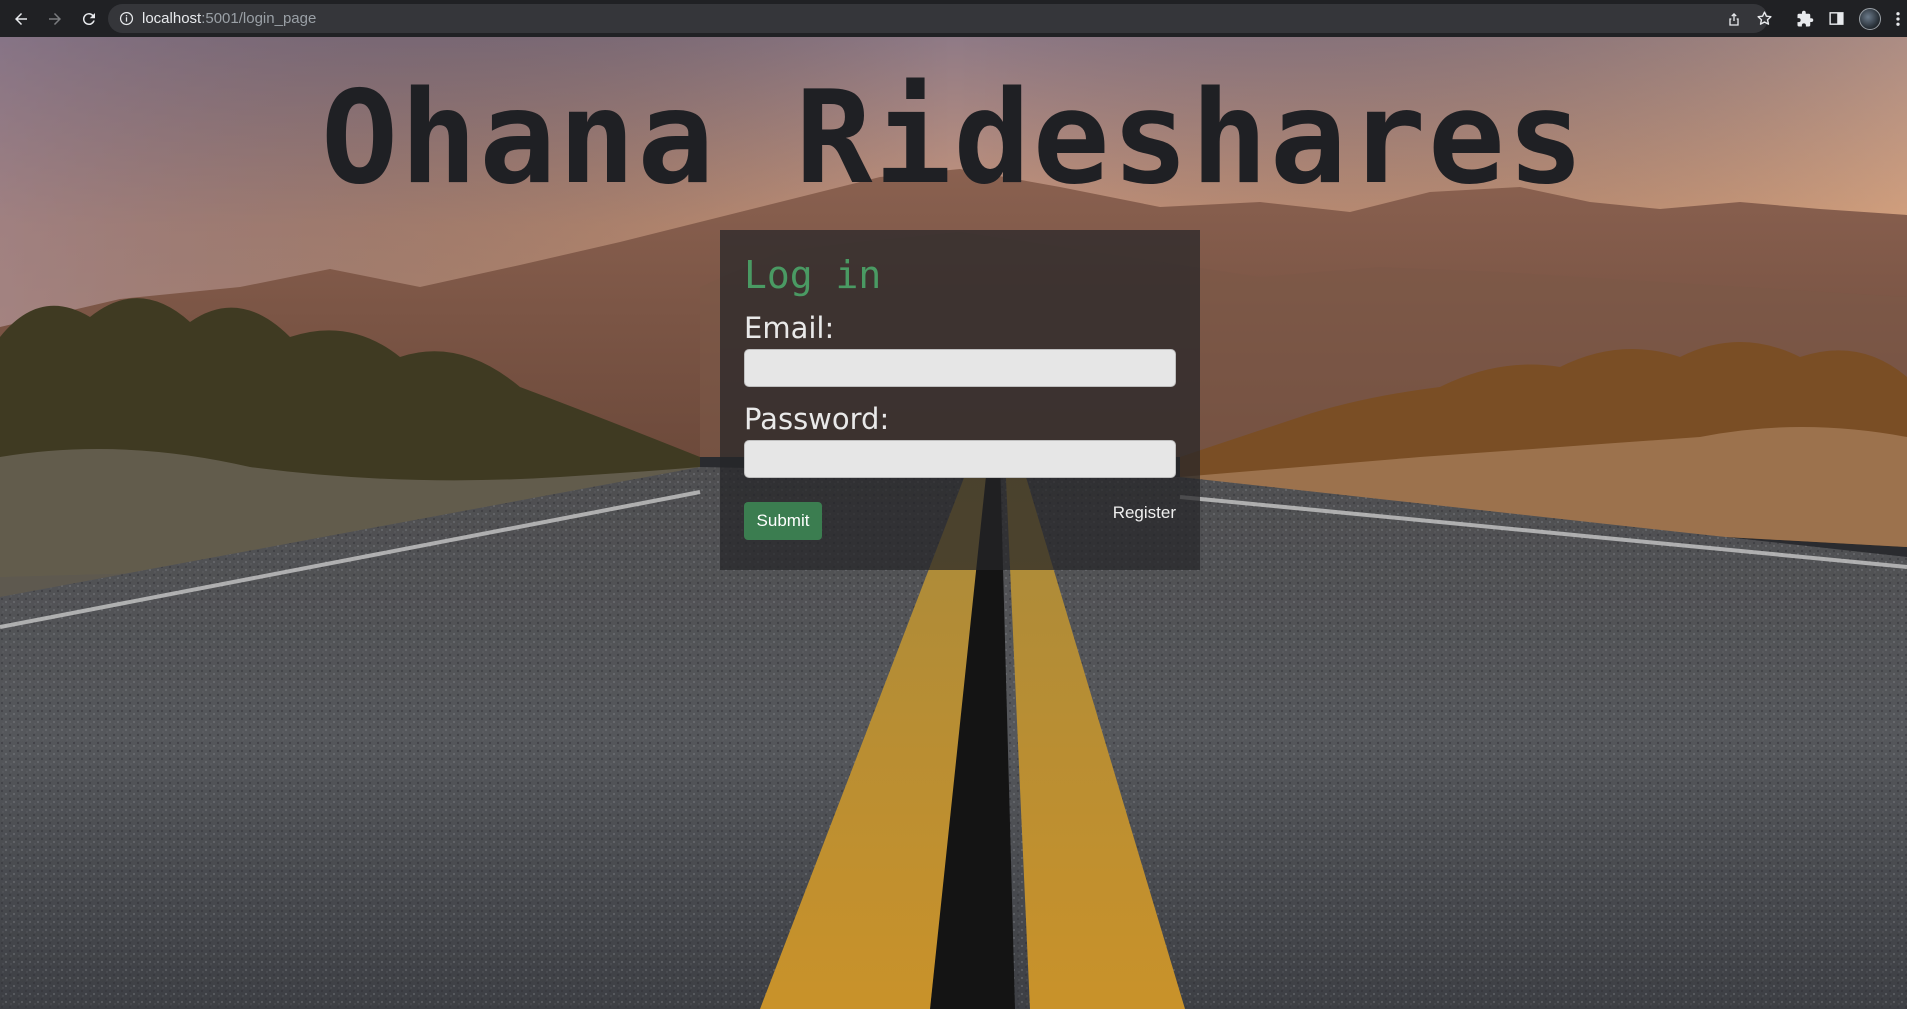  What do you see at coordinates (1749, 18) in the screenshot?
I see `address-bar-actions` at bounding box center [1749, 18].